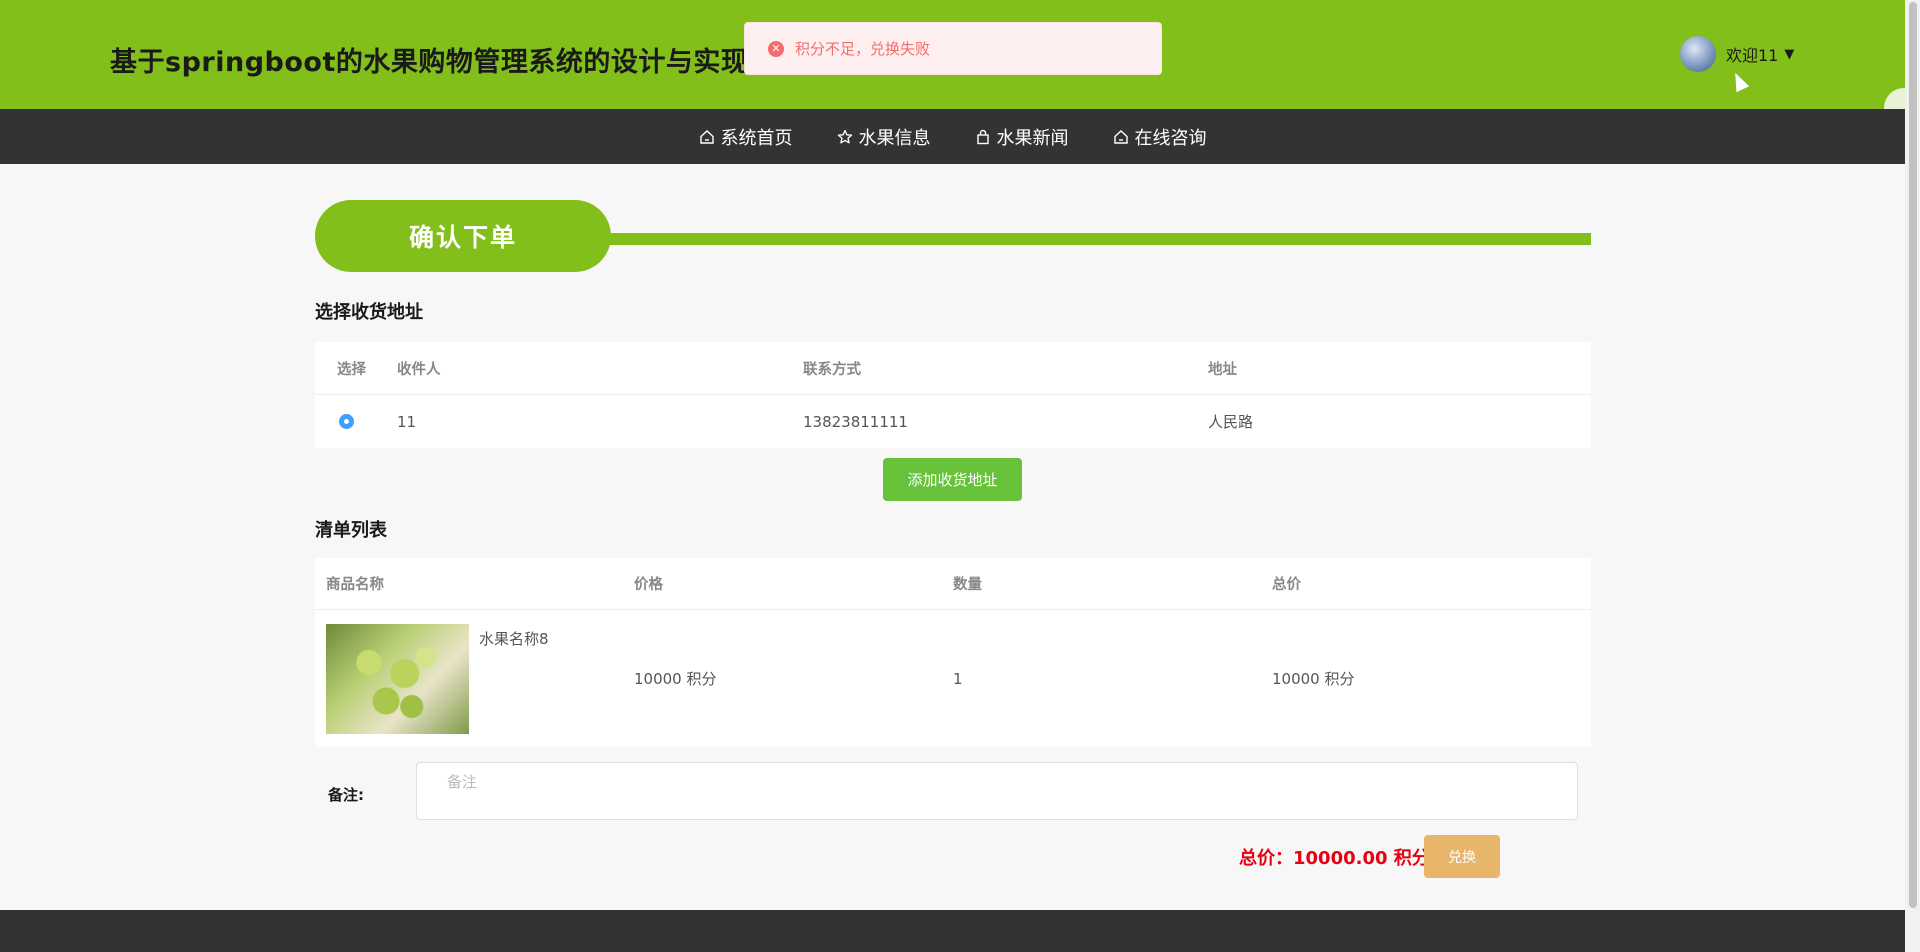 The width and height of the screenshot is (1920, 952). I want to click on column-header: 价格, so click(648, 585).